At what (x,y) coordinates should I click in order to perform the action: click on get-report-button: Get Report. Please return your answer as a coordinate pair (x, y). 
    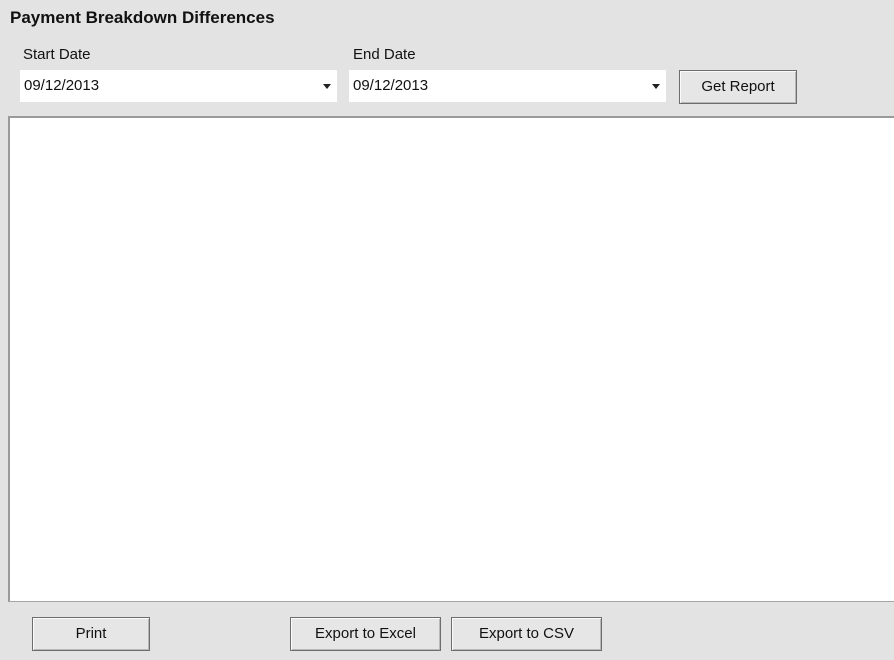
    Looking at the image, I should click on (738, 87).